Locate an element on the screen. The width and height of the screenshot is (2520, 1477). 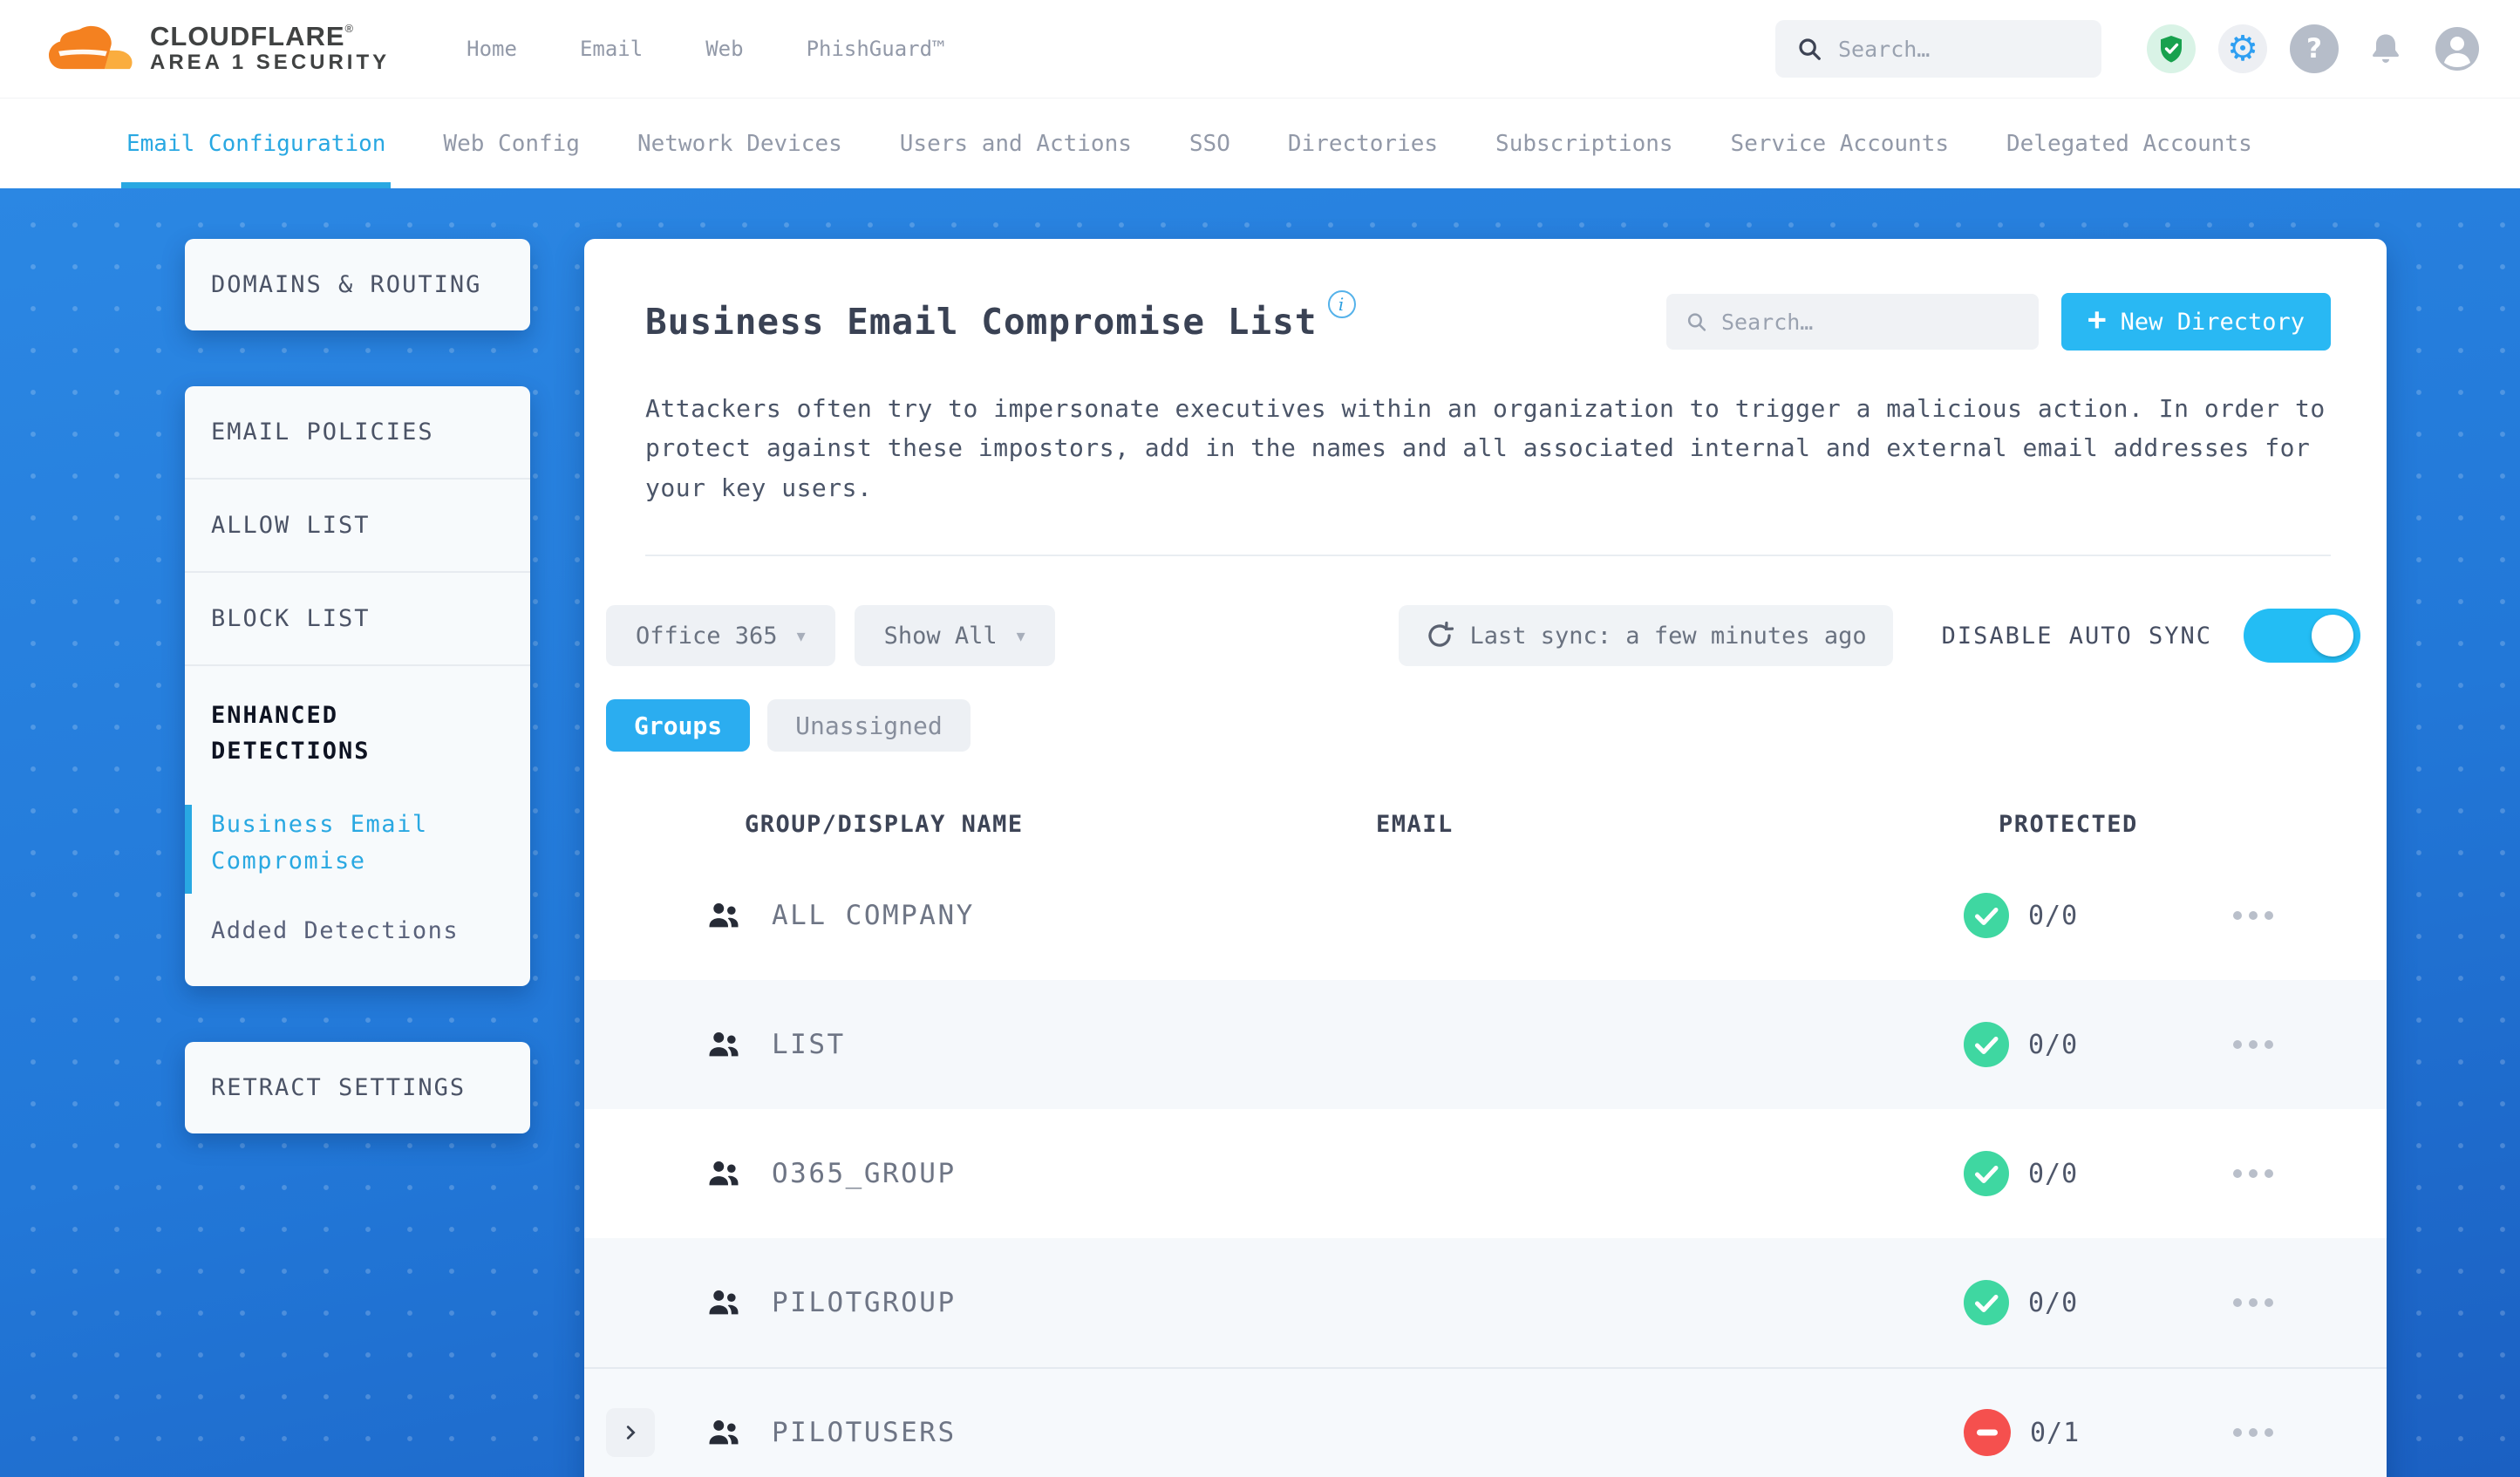
top-nav: Home Email Web PhishGuard™ is located at coordinates (705, 49).